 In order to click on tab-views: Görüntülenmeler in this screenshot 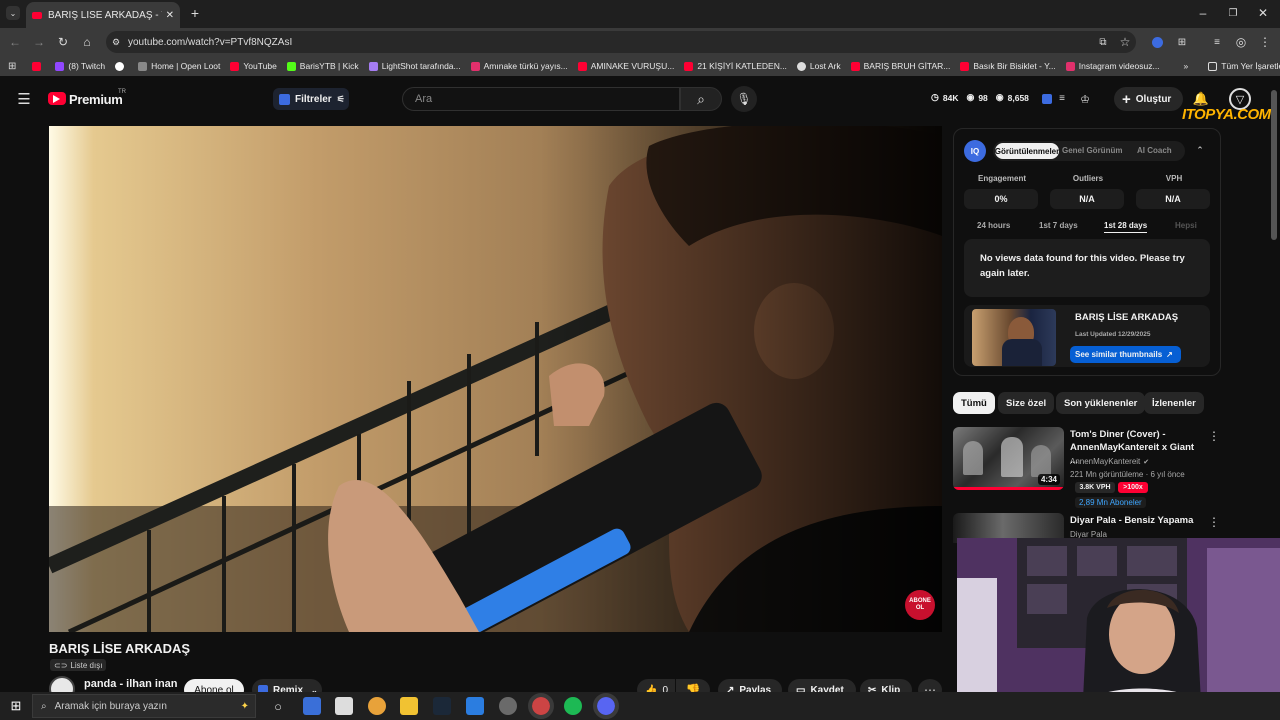, I will do `click(1027, 151)`.